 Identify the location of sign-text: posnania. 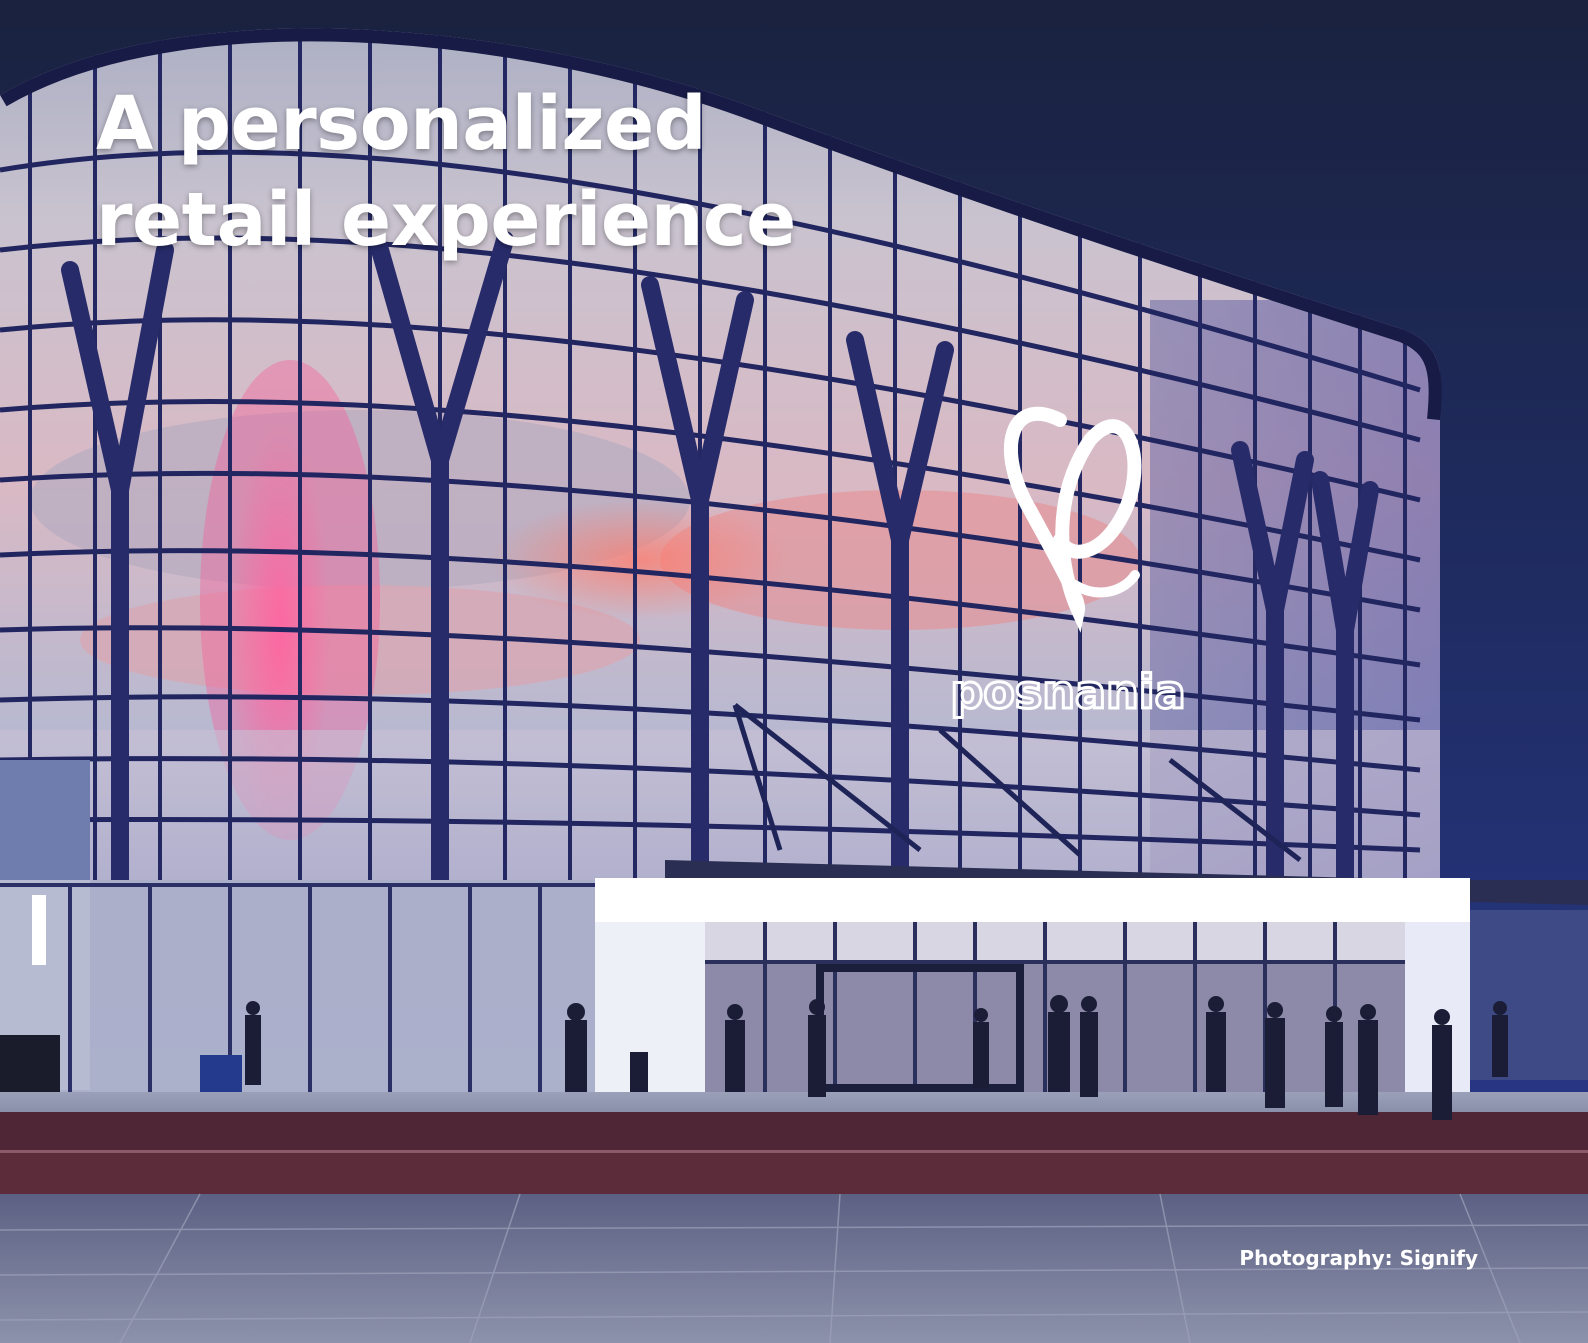
(1067, 692).